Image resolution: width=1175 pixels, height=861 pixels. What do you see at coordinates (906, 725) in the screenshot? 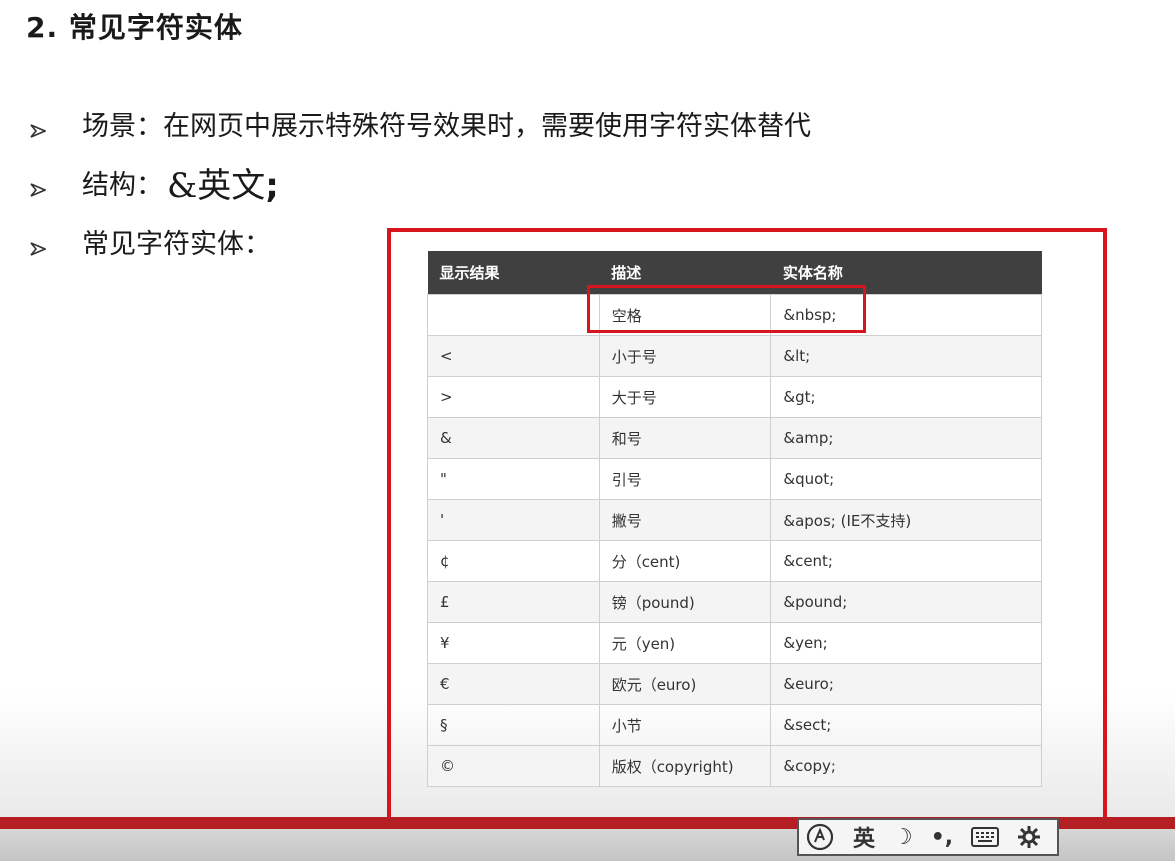
I see `cell-entity: &sect;` at bounding box center [906, 725].